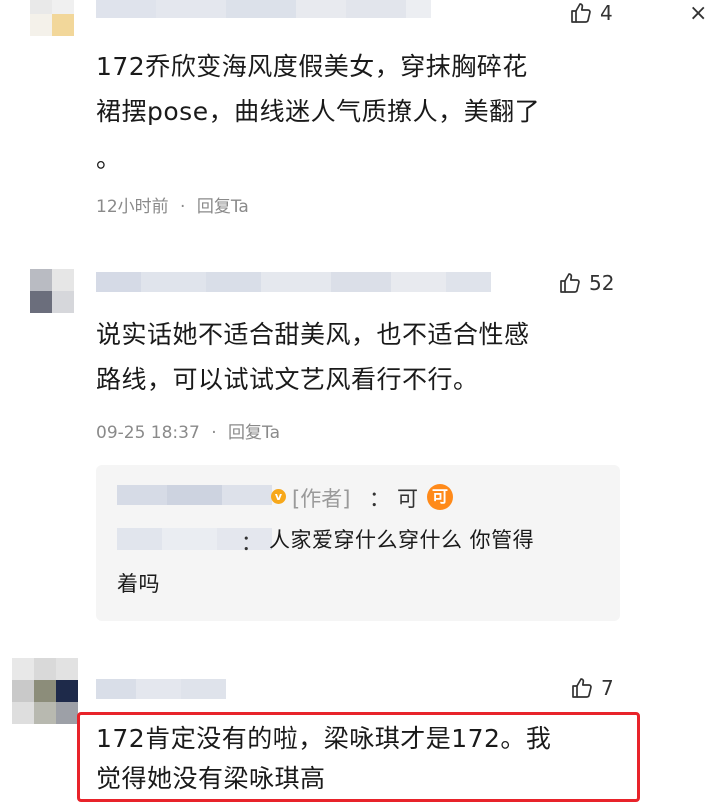  I want to click on like-button: 52, so click(586, 283).